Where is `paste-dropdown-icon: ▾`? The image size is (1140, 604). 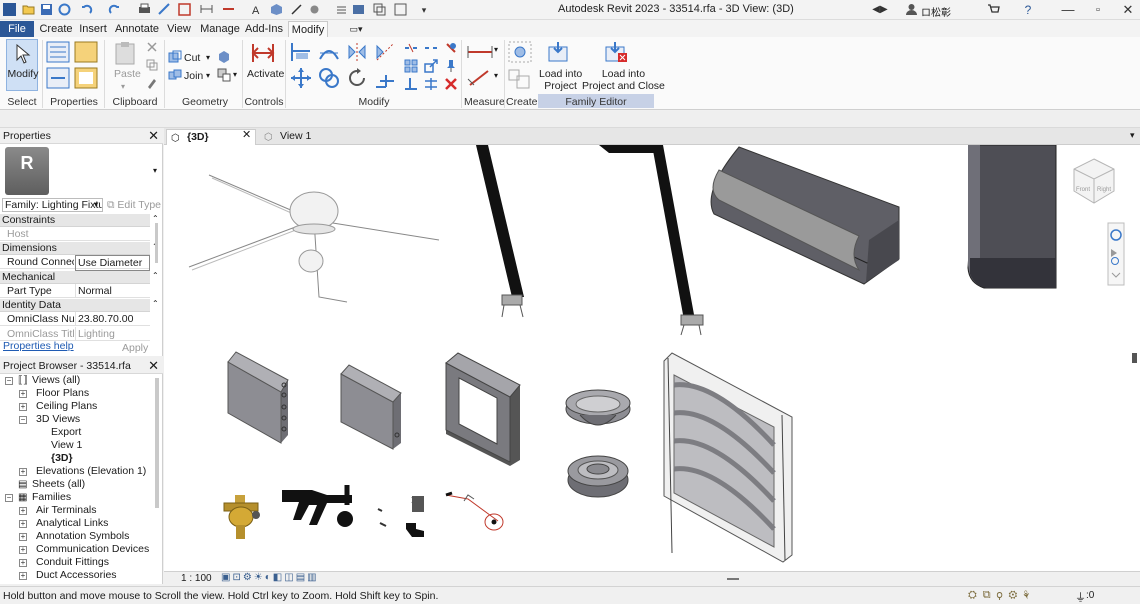
paste-dropdown-icon: ▾ is located at coordinates (123, 86).